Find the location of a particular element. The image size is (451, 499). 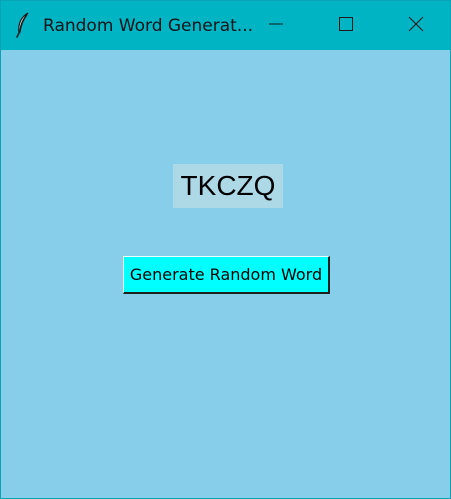

generate-random-word-button: Generate Random Word is located at coordinates (226, 275).